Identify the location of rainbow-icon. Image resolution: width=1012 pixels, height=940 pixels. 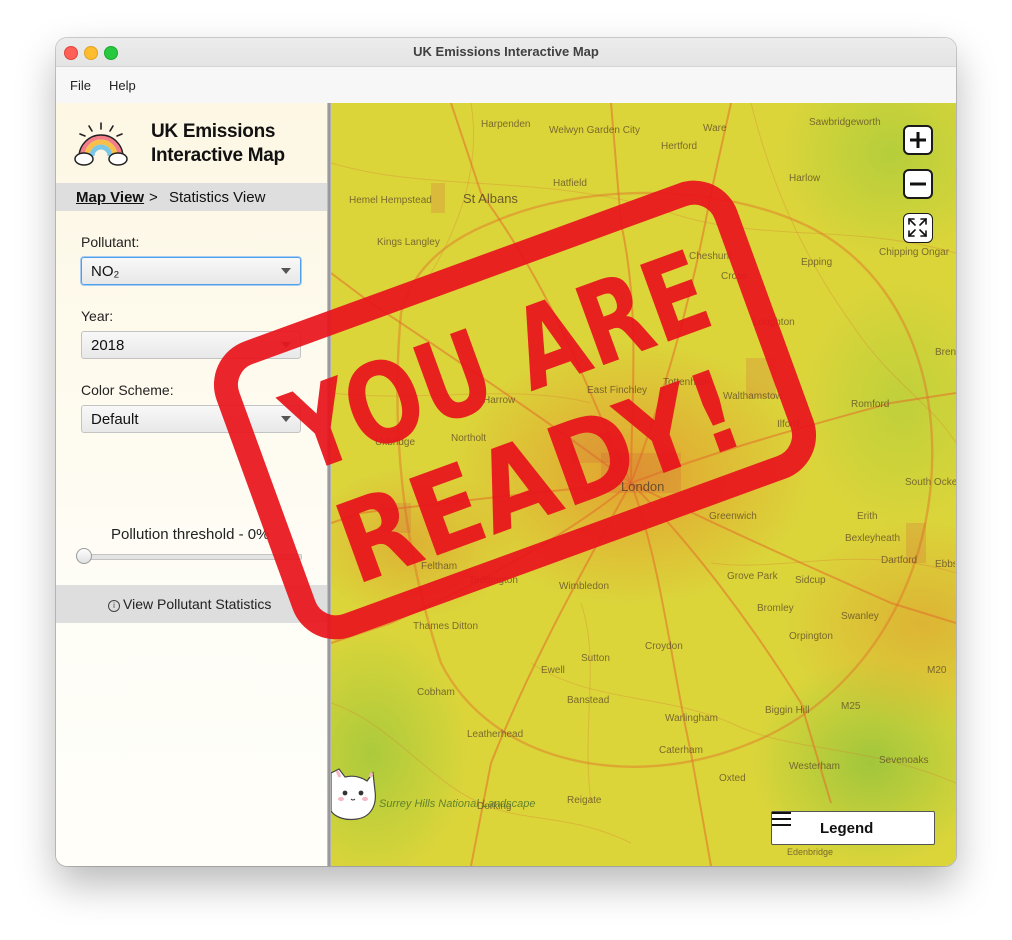
(101, 144).